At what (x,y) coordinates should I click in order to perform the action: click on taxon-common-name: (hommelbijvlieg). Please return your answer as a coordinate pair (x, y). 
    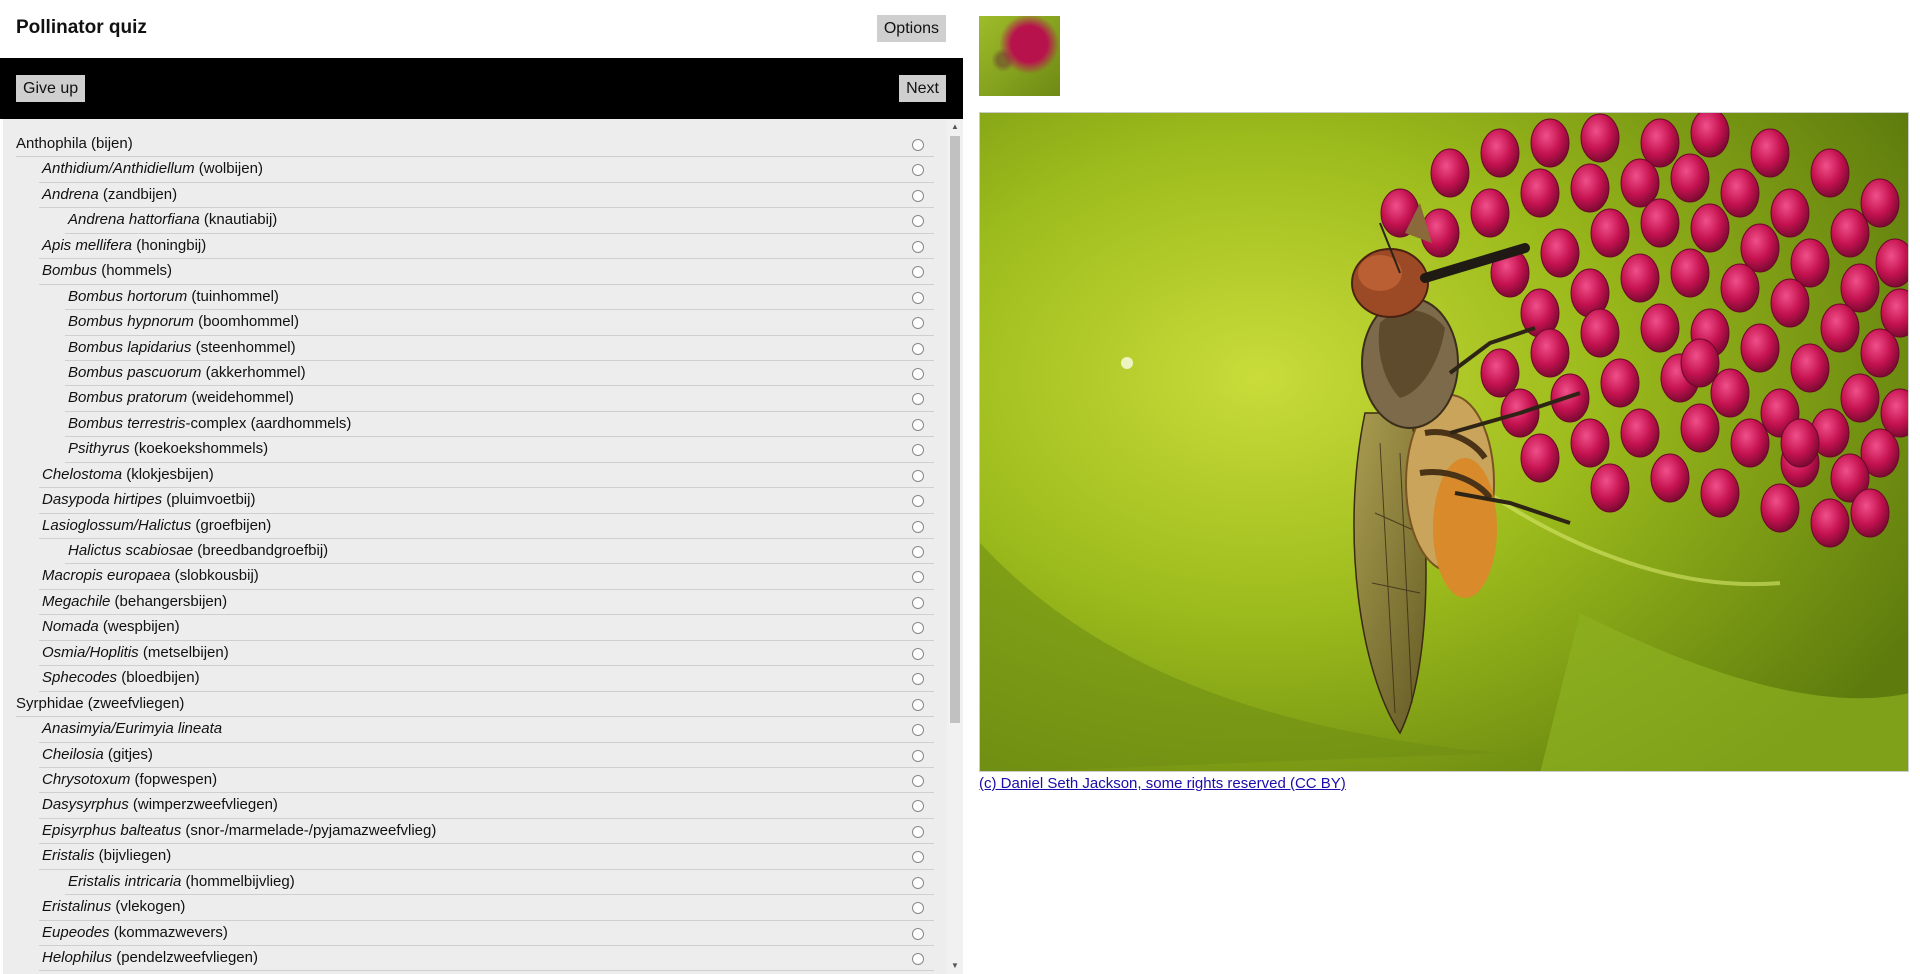
    Looking at the image, I should click on (238, 881).